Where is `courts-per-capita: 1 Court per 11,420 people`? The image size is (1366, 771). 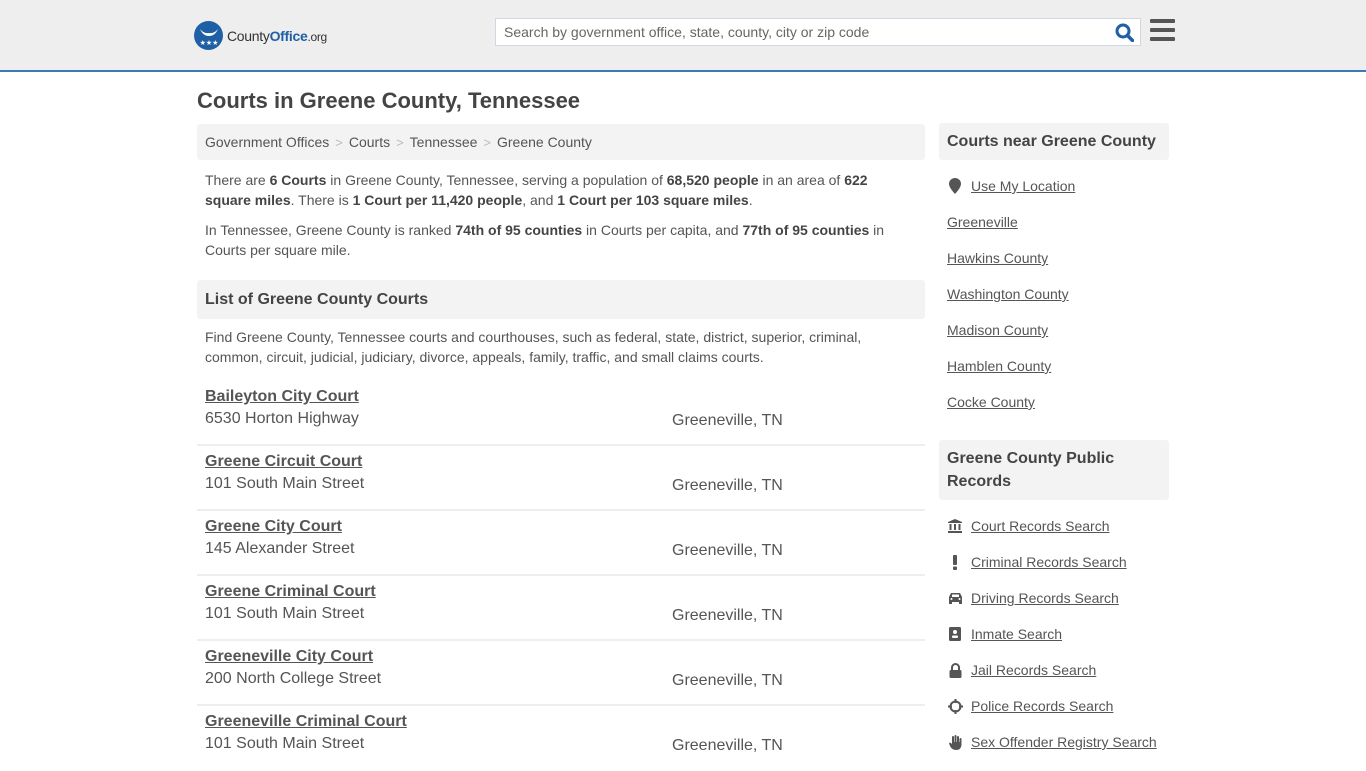 courts-per-capita: 1 Court per 11,420 people is located at coordinates (437, 200).